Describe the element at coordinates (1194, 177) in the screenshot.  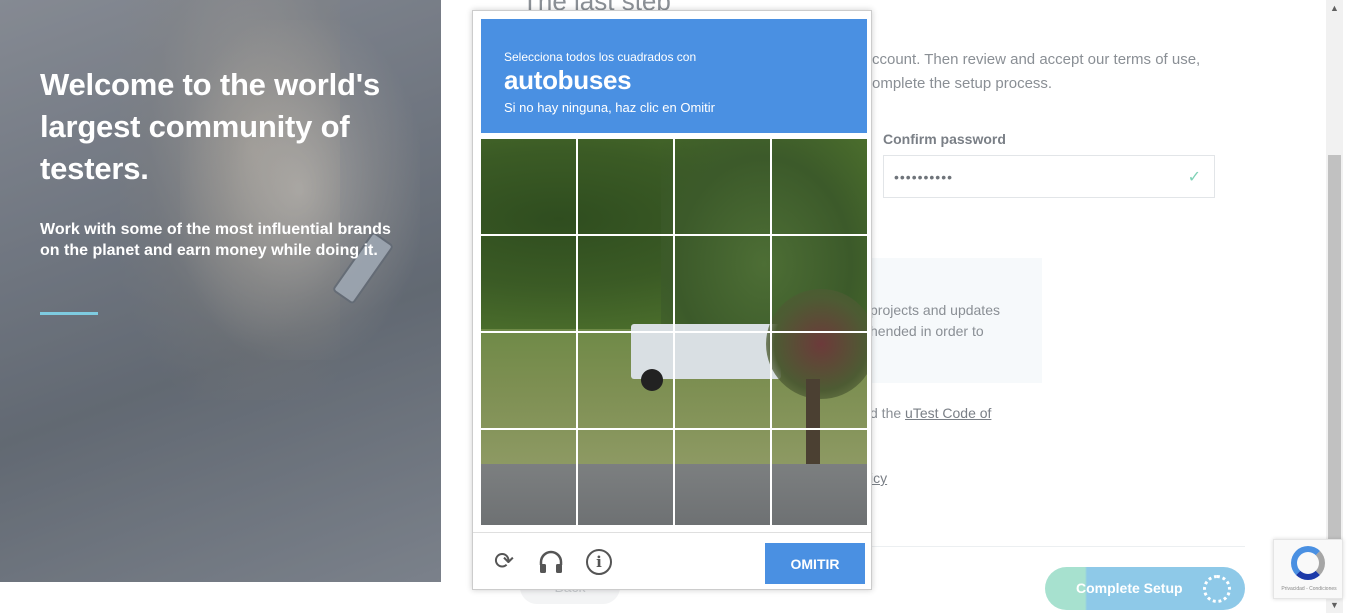
I see `check-icon: ✓` at that location.